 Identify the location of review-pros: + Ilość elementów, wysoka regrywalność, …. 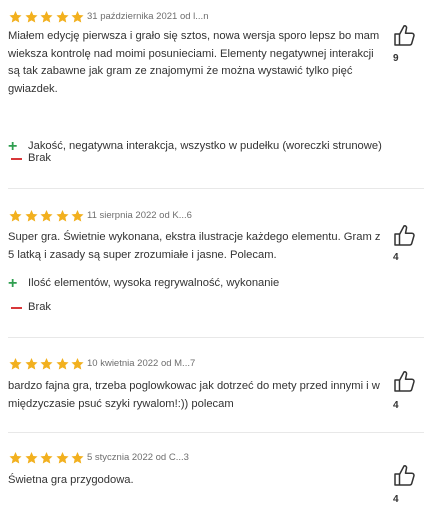
(198, 284).